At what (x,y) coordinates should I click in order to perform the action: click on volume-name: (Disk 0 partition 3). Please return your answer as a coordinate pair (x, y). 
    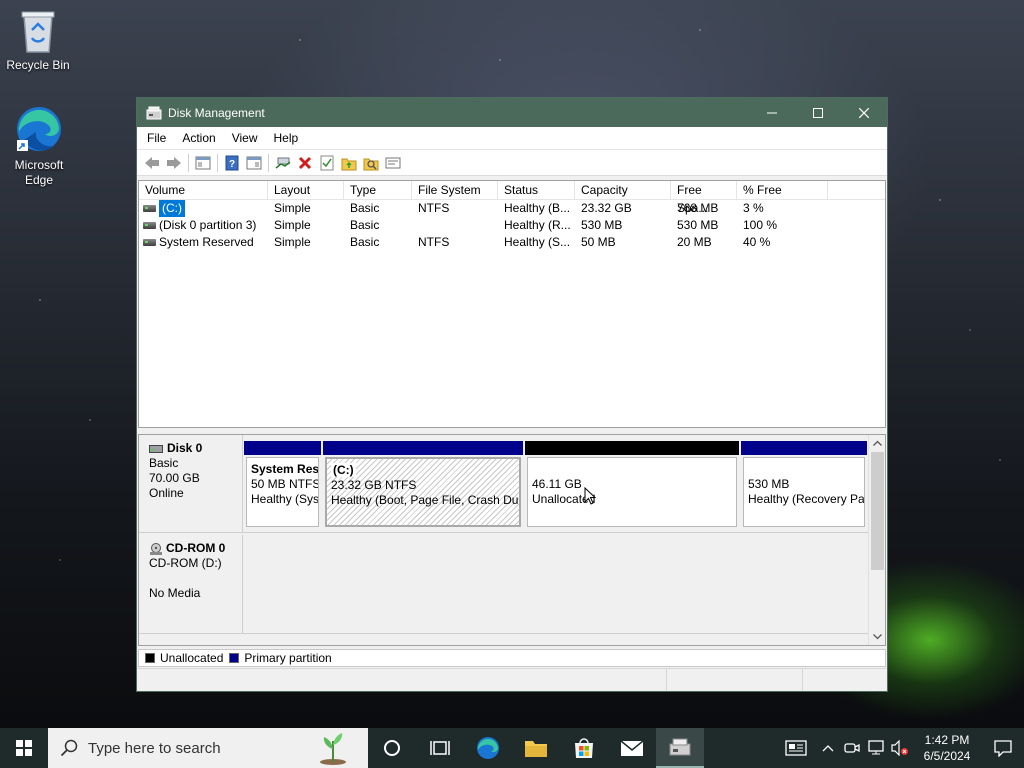
    Looking at the image, I should click on (208, 225).